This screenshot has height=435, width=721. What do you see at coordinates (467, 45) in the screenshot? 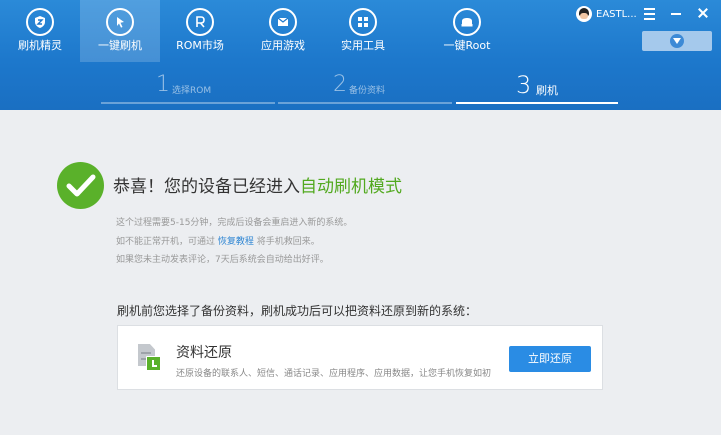
I see `nav-label: 一键Root` at bounding box center [467, 45].